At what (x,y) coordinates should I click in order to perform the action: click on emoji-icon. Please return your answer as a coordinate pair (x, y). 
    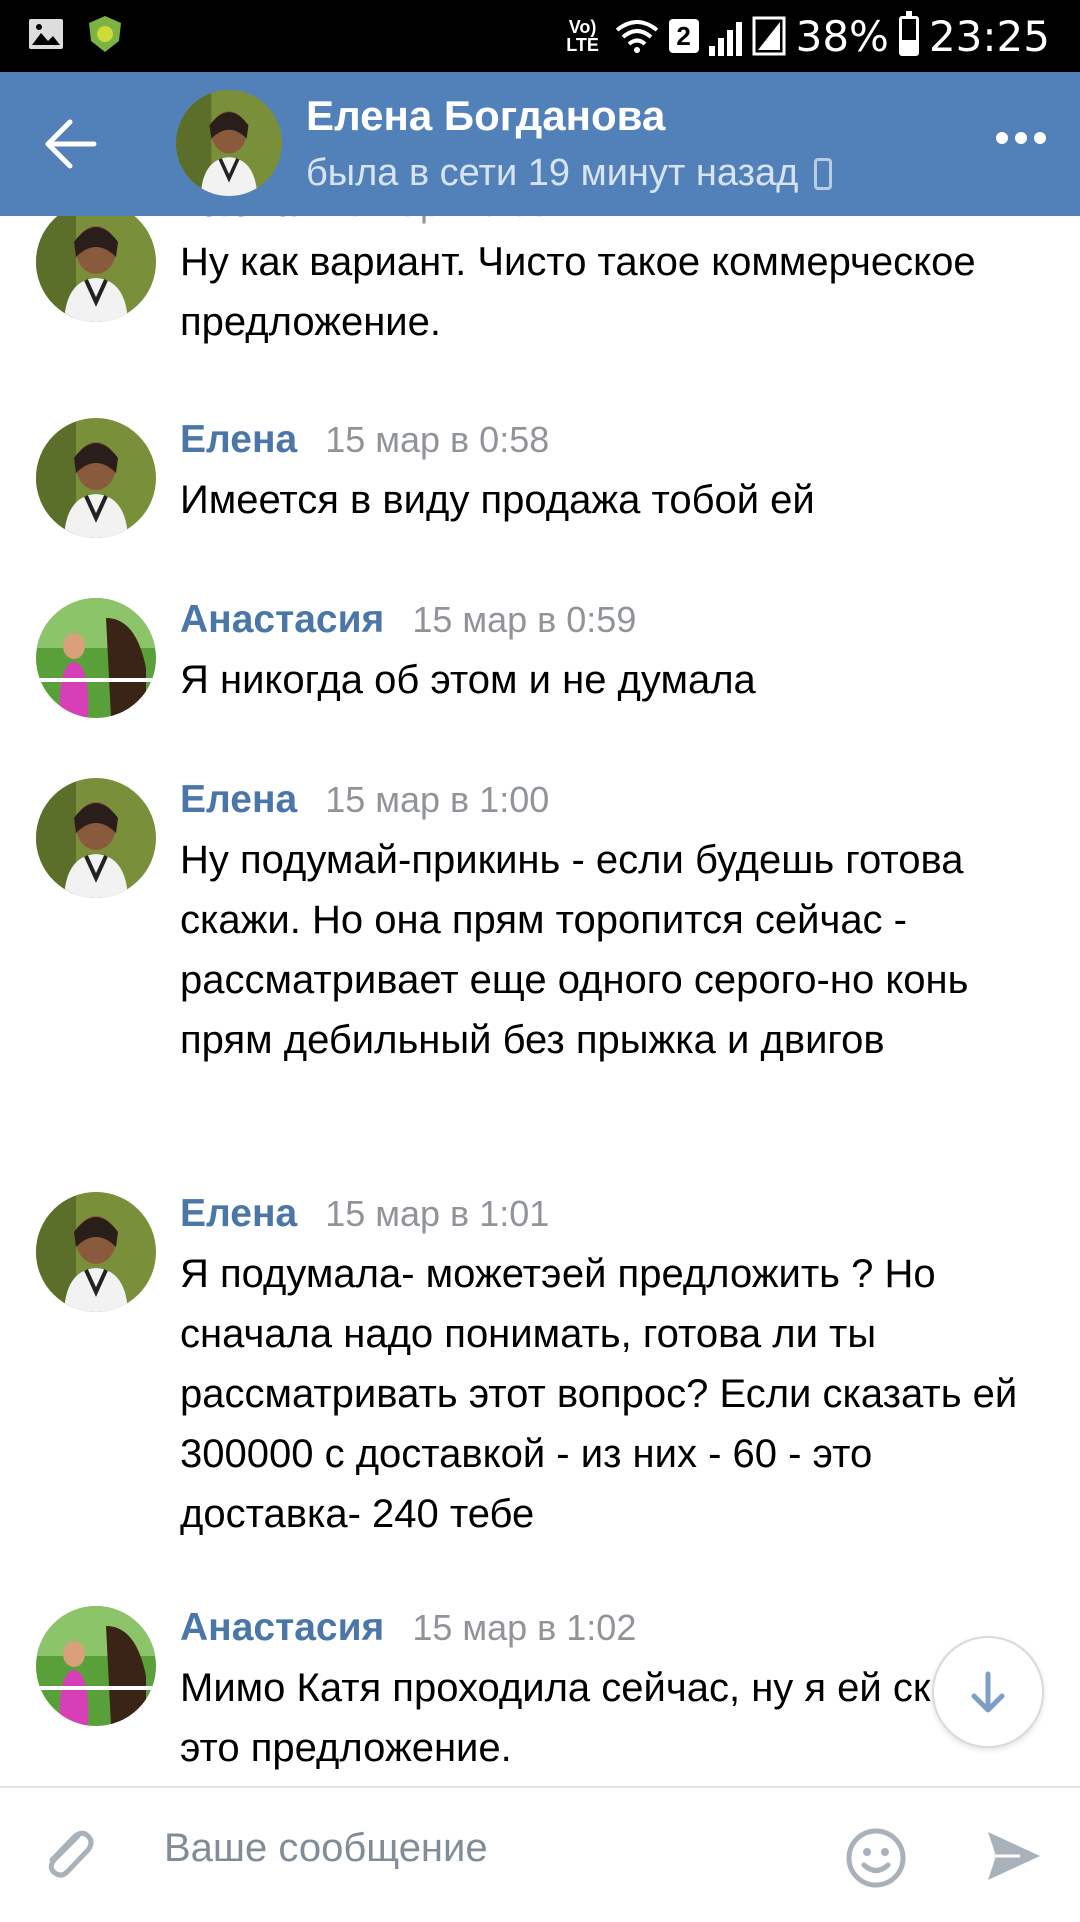
    Looking at the image, I should click on (876, 1858).